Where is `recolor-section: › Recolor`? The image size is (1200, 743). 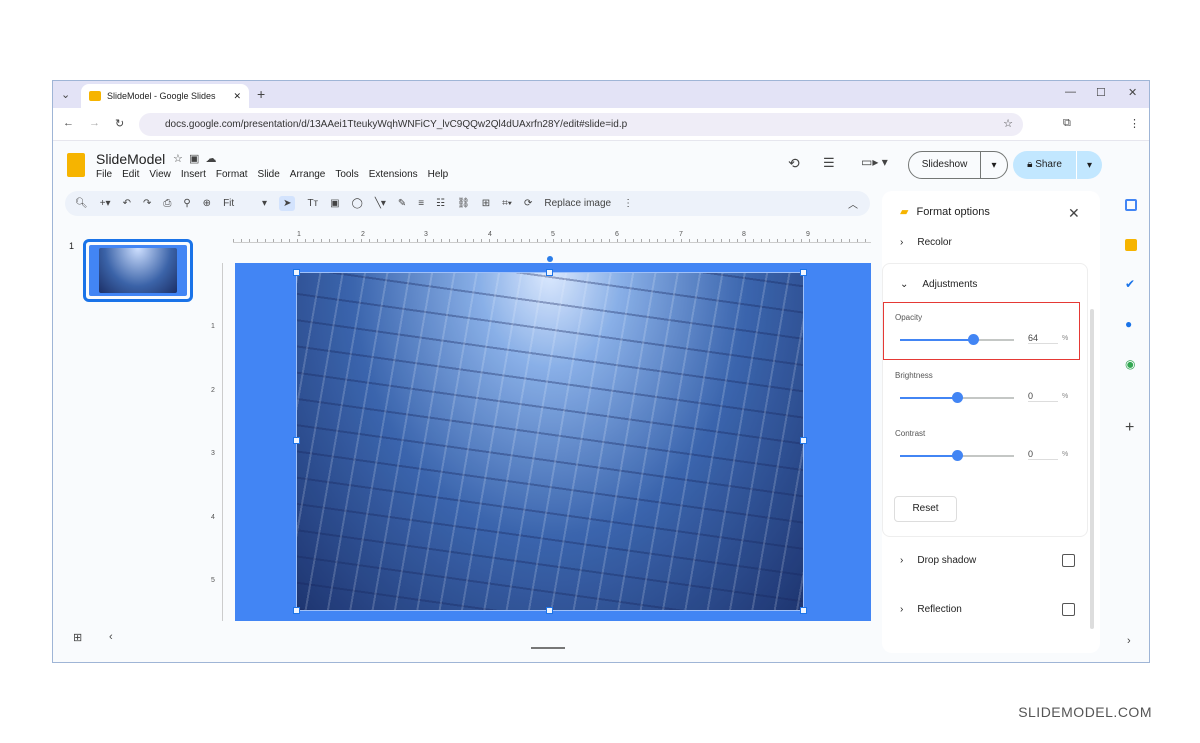 recolor-section: › Recolor is located at coordinates (926, 242).